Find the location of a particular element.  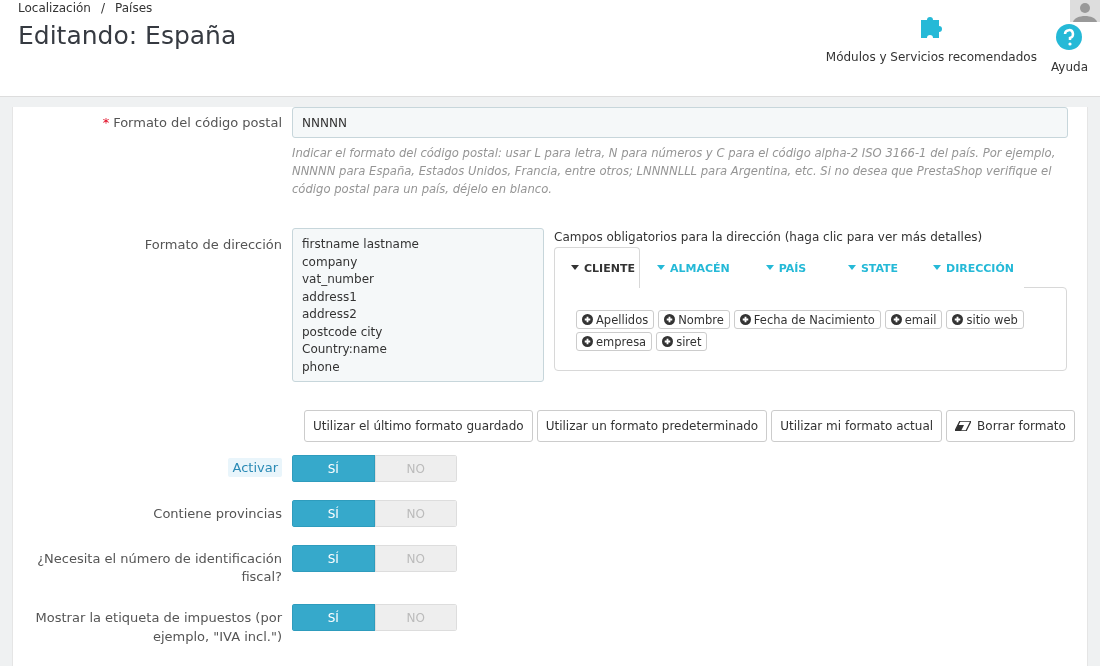

help-button: Ayuda is located at coordinates (1069, 49).